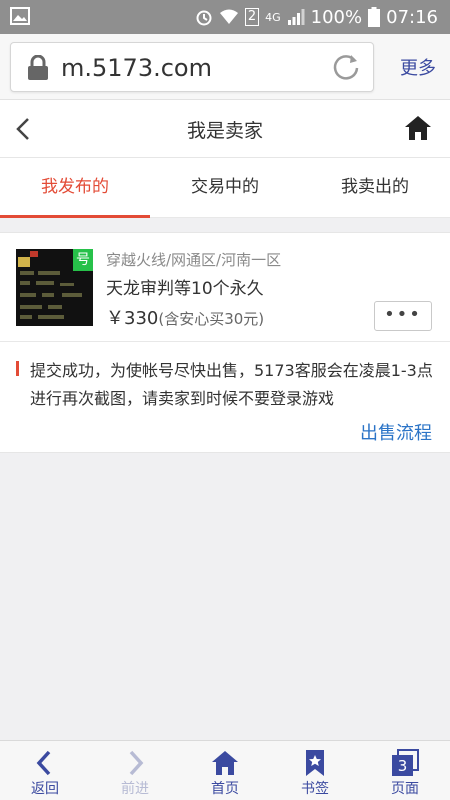  I want to click on pages-count: 3, so click(403, 766).